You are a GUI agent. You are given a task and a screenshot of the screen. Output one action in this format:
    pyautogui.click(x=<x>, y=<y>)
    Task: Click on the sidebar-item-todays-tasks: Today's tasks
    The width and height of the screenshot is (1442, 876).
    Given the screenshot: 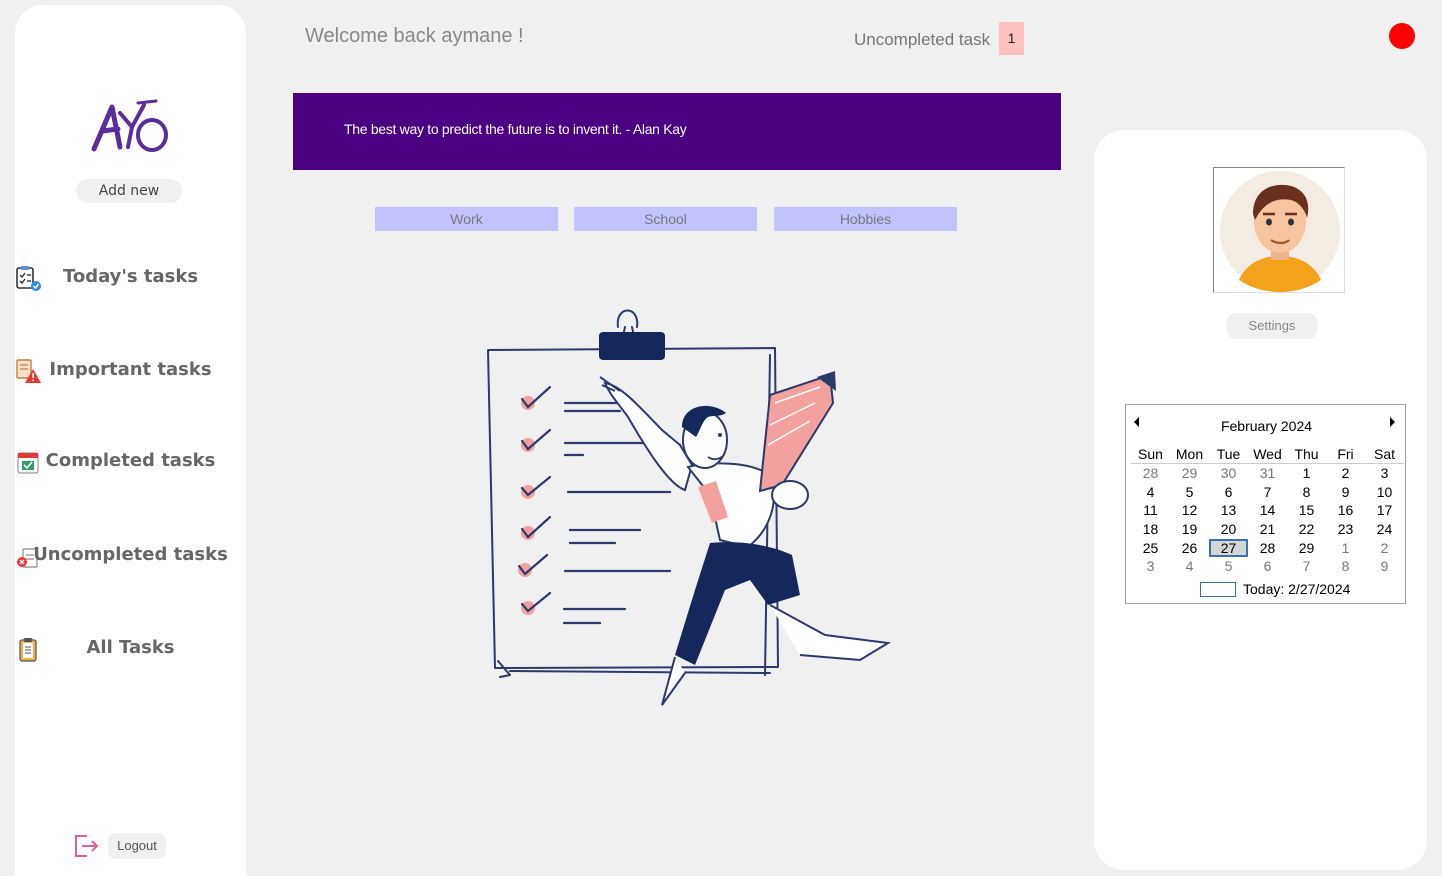 What is the action you would take?
    pyautogui.click(x=130, y=277)
    